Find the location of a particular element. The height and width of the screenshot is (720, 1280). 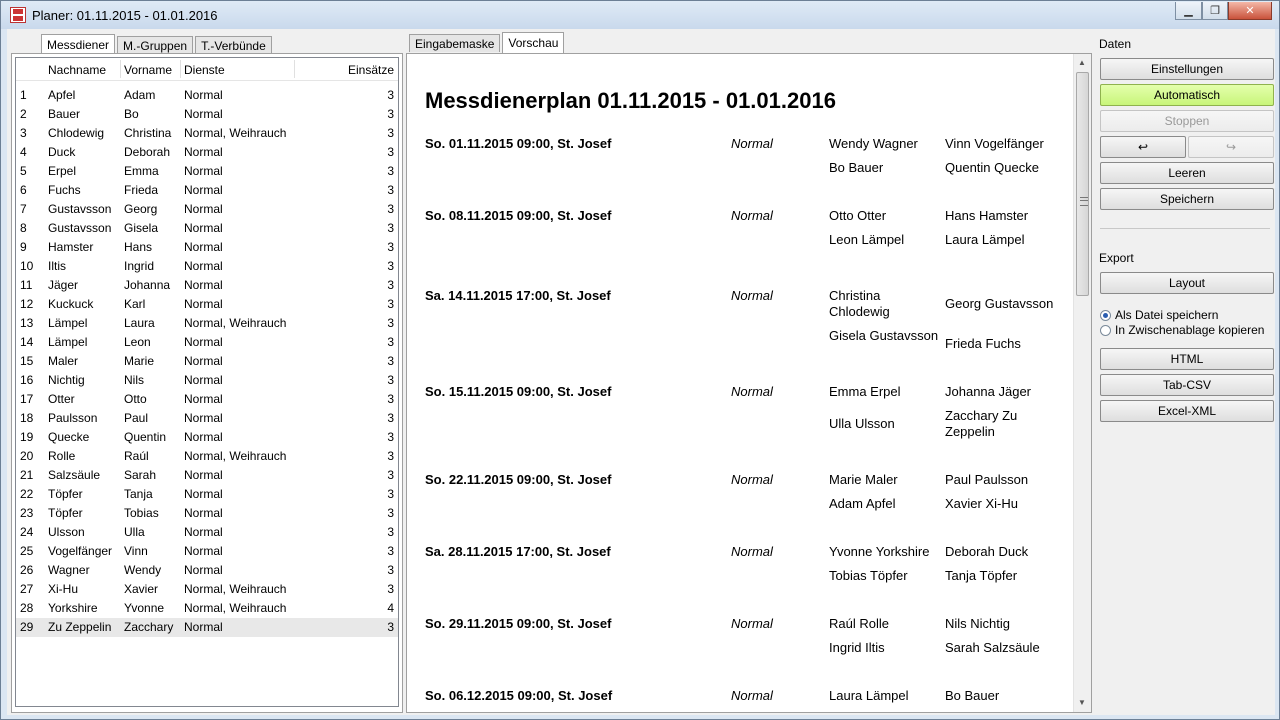

col-vorname: Vorname is located at coordinates (148, 70).